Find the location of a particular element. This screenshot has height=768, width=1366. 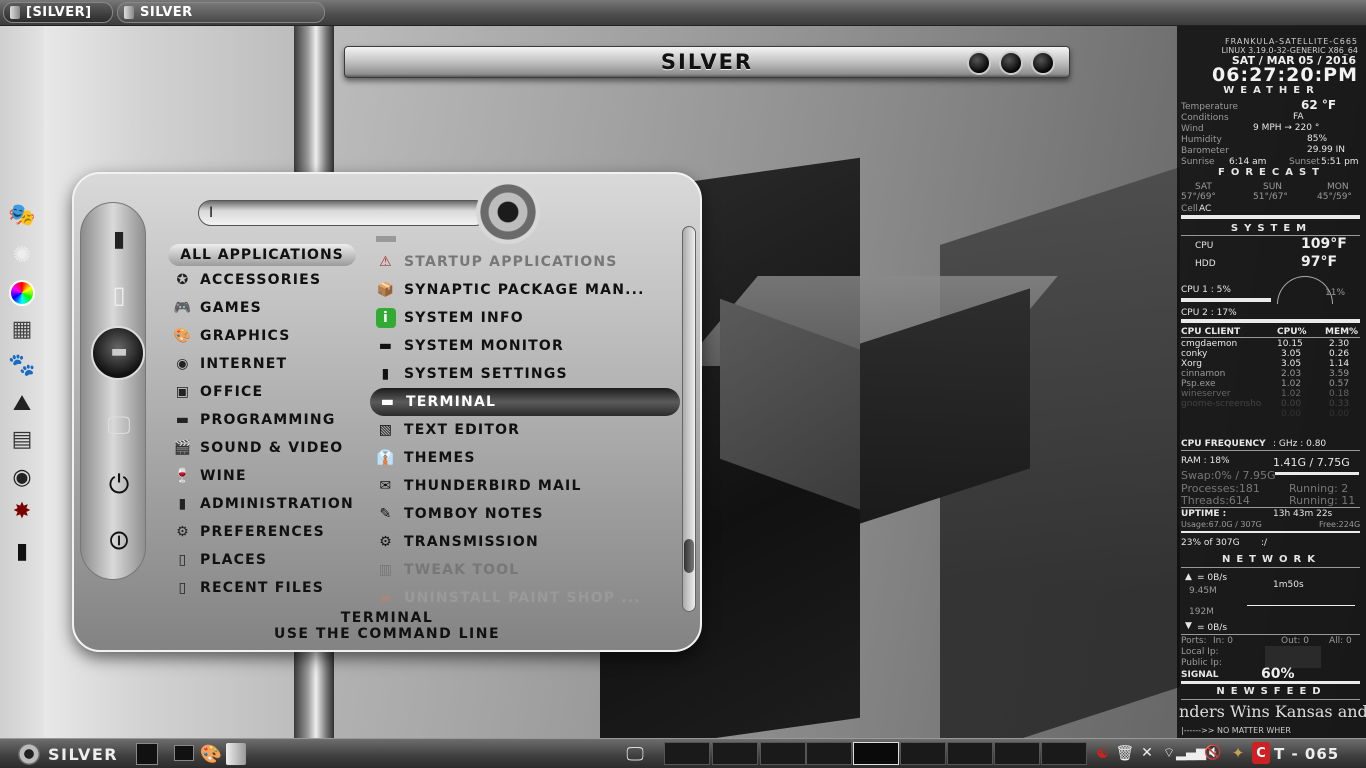

minimize-button is located at coordinates (979, 63).